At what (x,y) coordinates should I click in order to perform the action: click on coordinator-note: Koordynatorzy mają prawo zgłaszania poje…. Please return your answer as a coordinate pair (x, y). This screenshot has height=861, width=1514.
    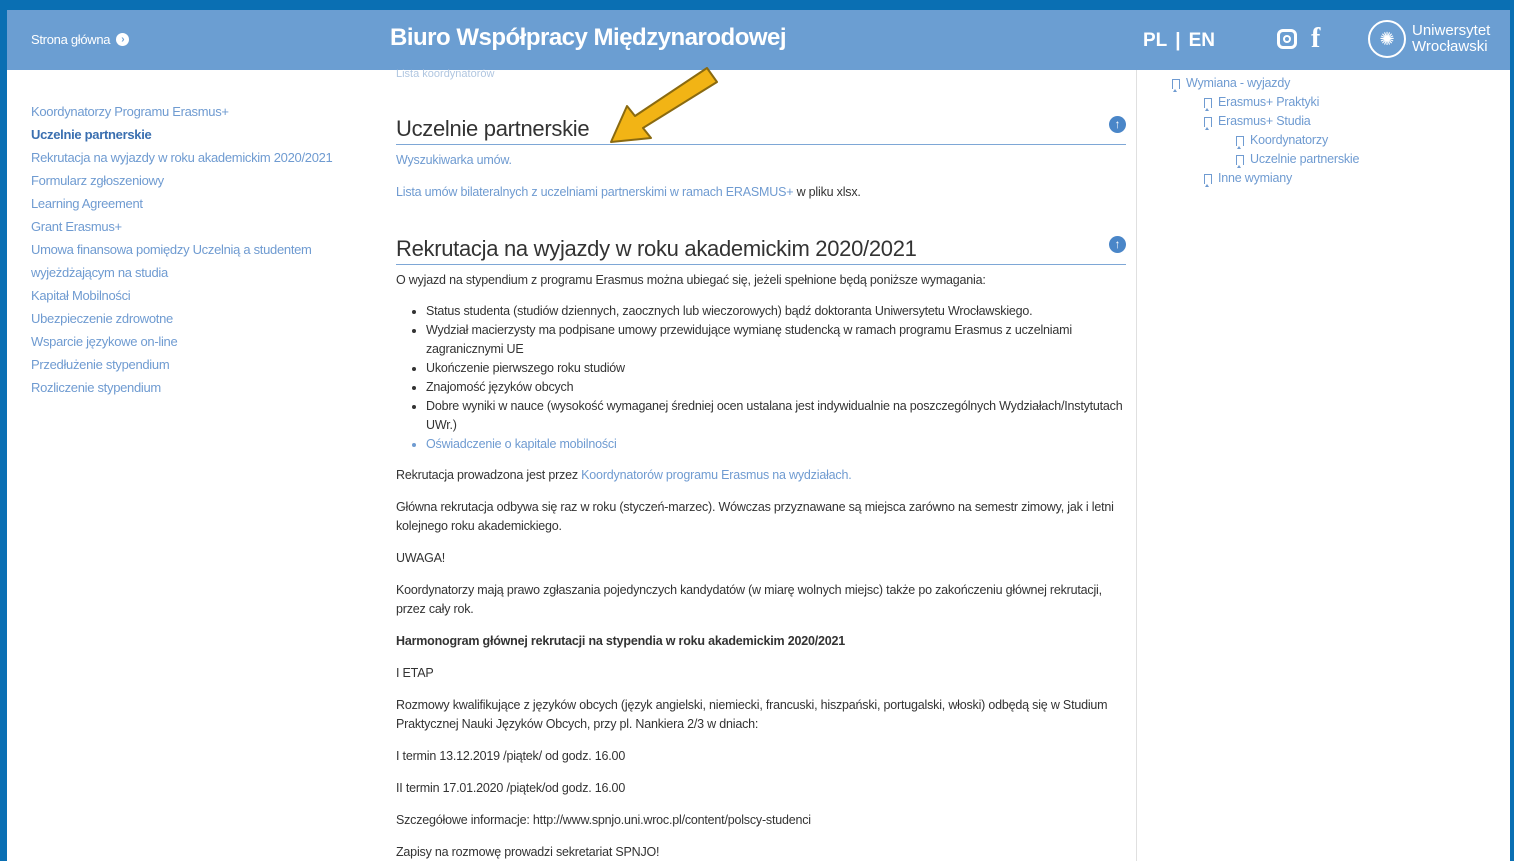
    Looking at the image, I should click on (749, 599).